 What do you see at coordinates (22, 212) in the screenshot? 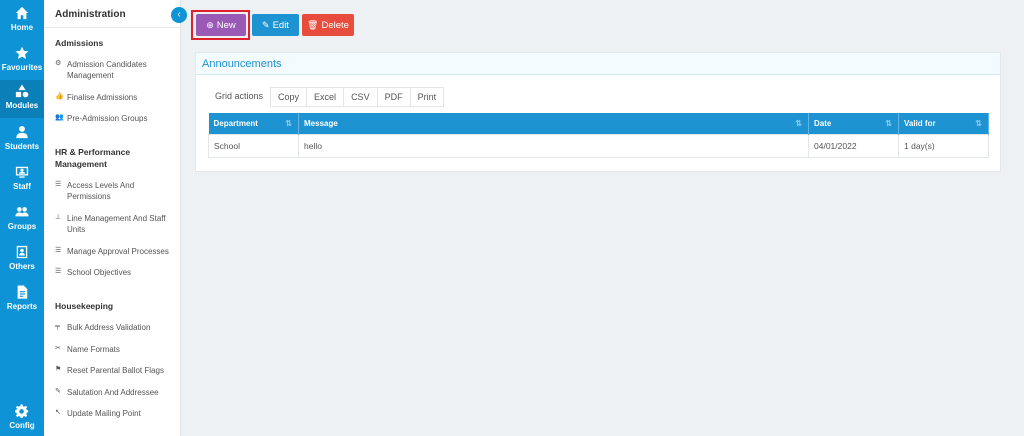
I see `groups-icon` at bounding box center [22, 212].